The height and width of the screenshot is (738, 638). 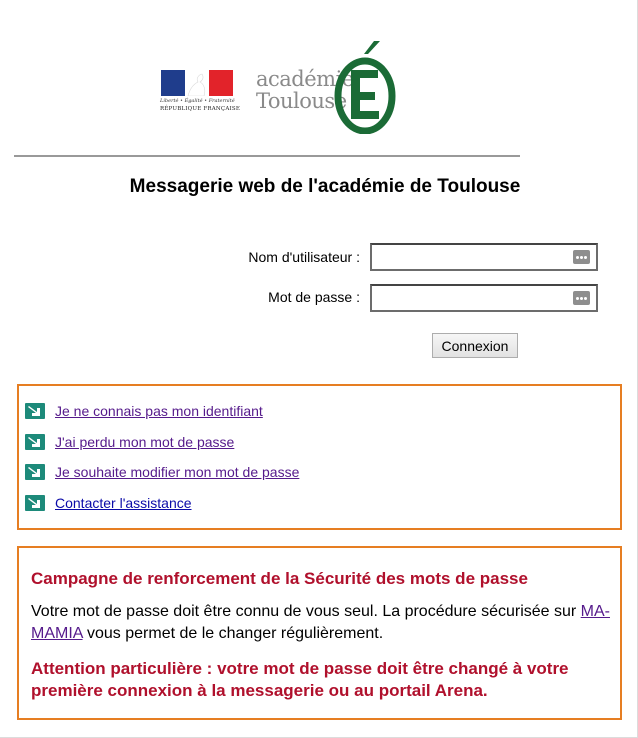 I want to click on forgot-password-link: J'ai perdu mon mot de passe, so click(x=144, y=442).